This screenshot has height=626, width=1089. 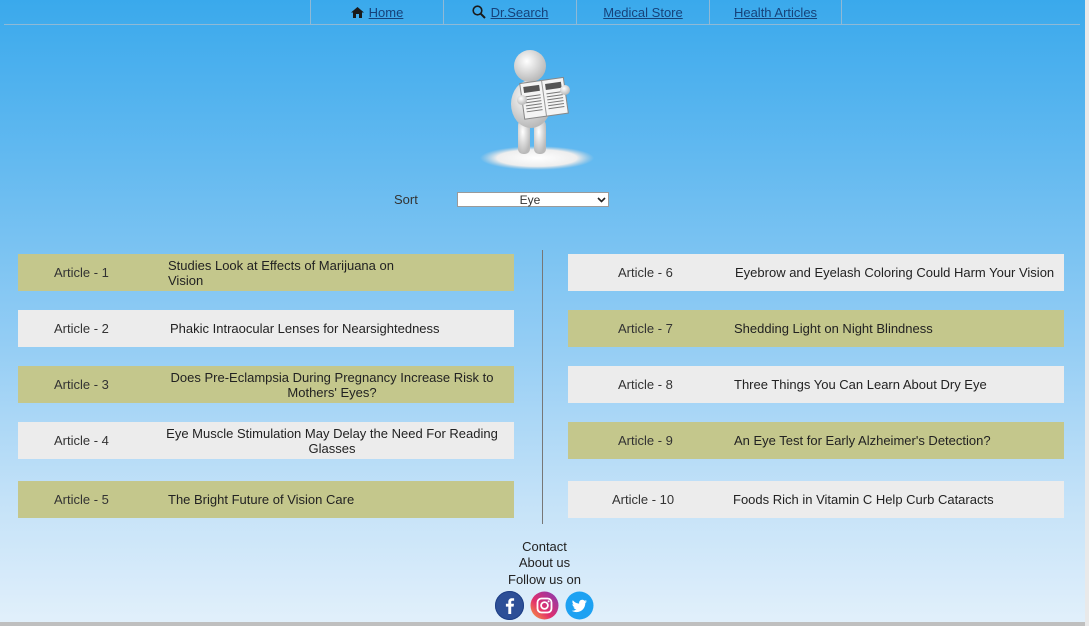 What do you see at coordinates (539, 109) in the screenshot?
I see `reading-figure-illustration` at bounding box center [539, 109].